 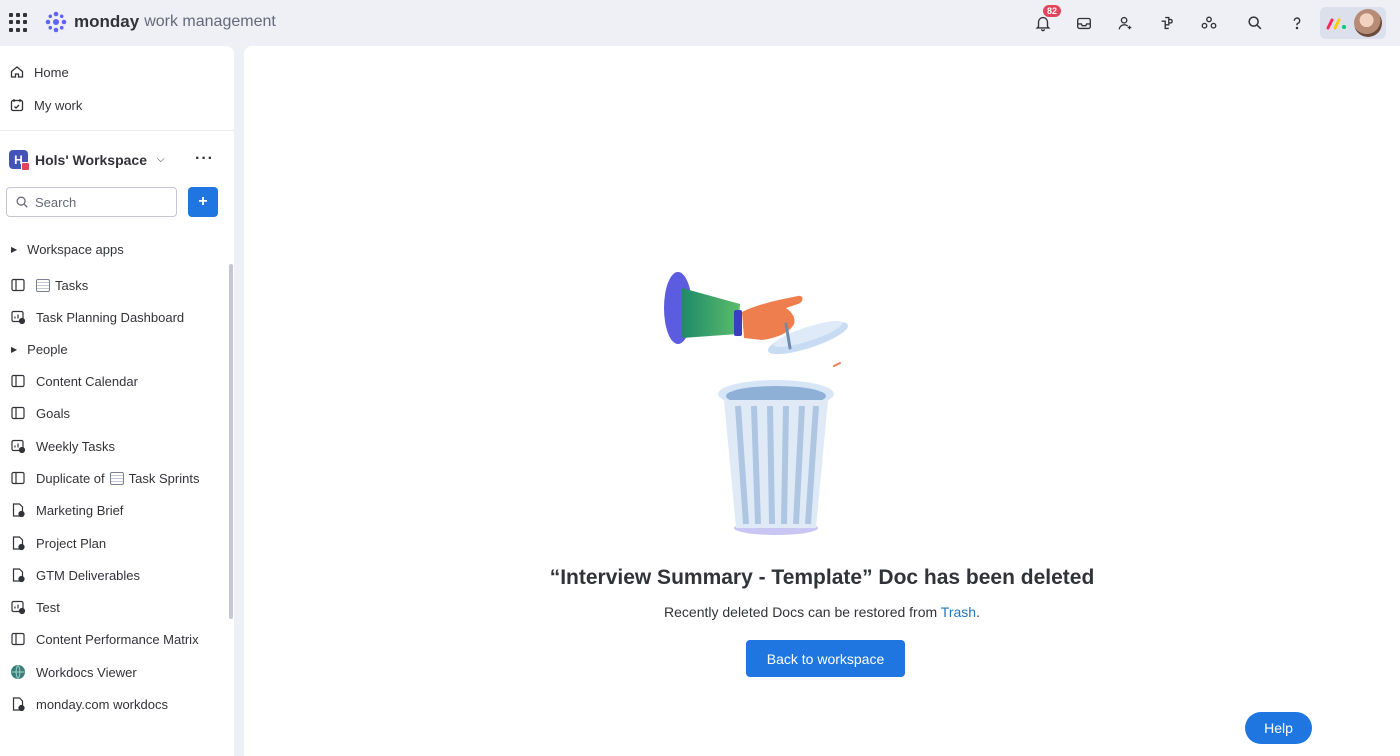 What do you see at coordinates (53, 413) in the screenshot?
I see `sidebar-item-label: Goals` at bounding box center [53, 413].